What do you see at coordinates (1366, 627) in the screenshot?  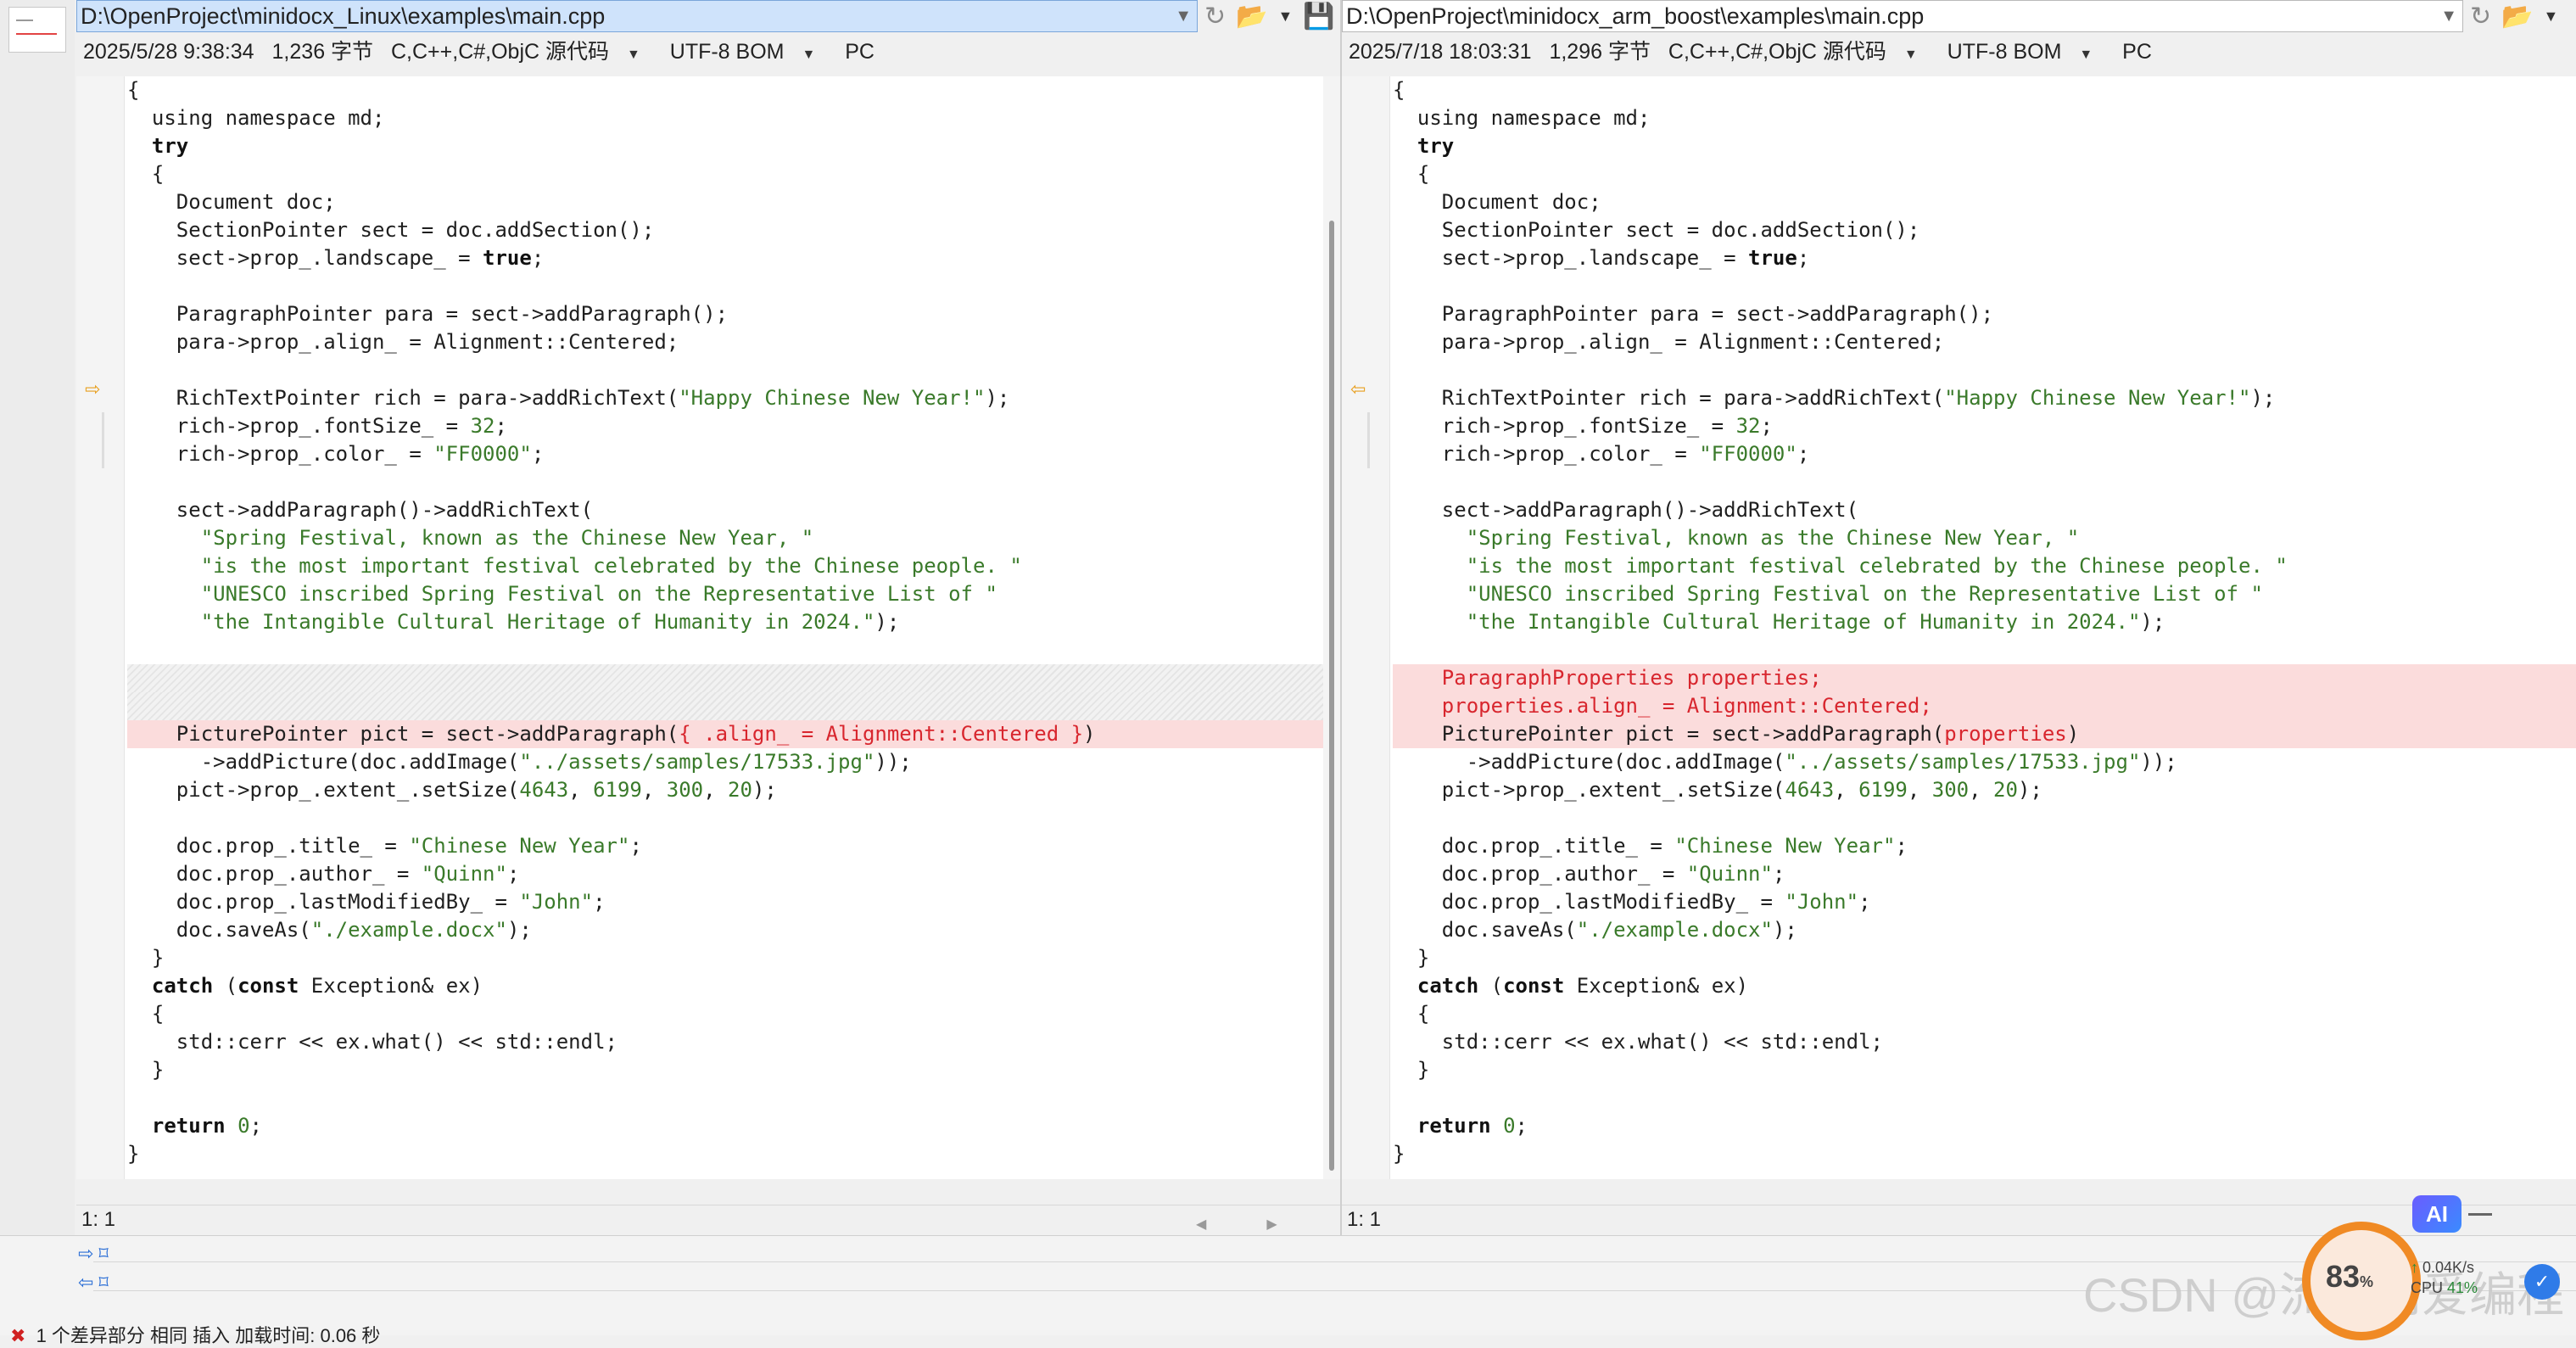 I see `right-gutter: ⇦` at bounding box center [1366, 627].